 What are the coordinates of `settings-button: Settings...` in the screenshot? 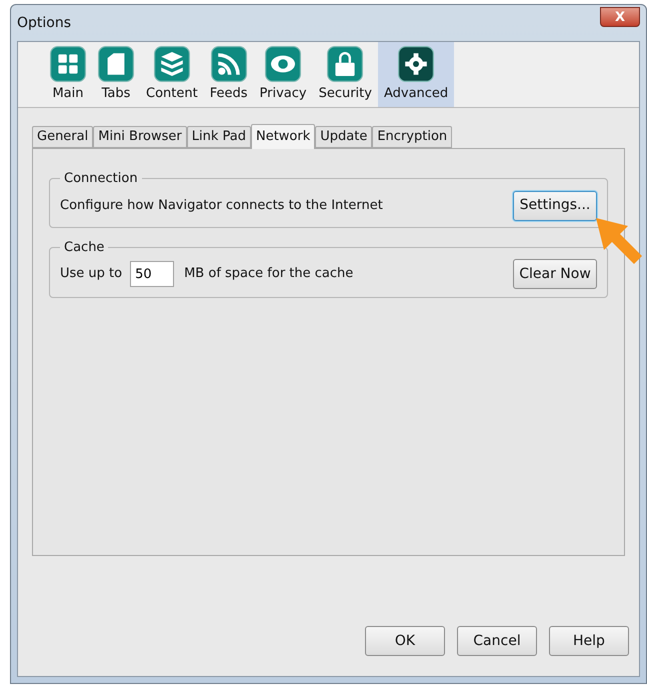 It's located at (555, 205).